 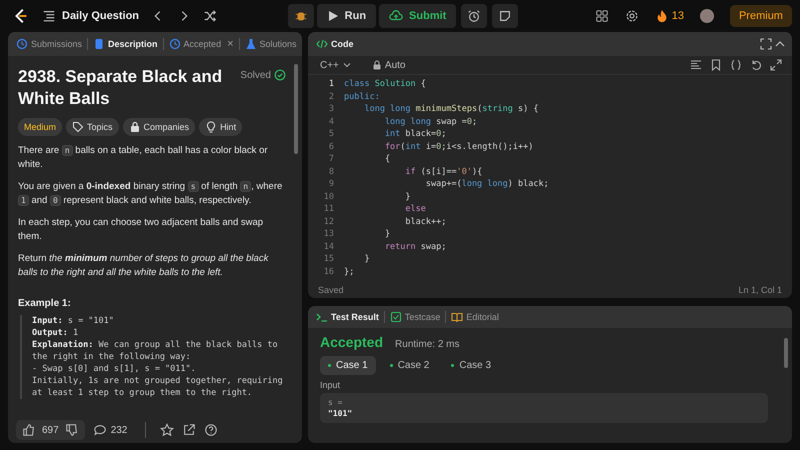 What do you see at coordinates (155, 351) in the screenshot?
I see `example-line: Explanation: We can group all the black balls to the right in the following way:` at bounding box center [155, 351].